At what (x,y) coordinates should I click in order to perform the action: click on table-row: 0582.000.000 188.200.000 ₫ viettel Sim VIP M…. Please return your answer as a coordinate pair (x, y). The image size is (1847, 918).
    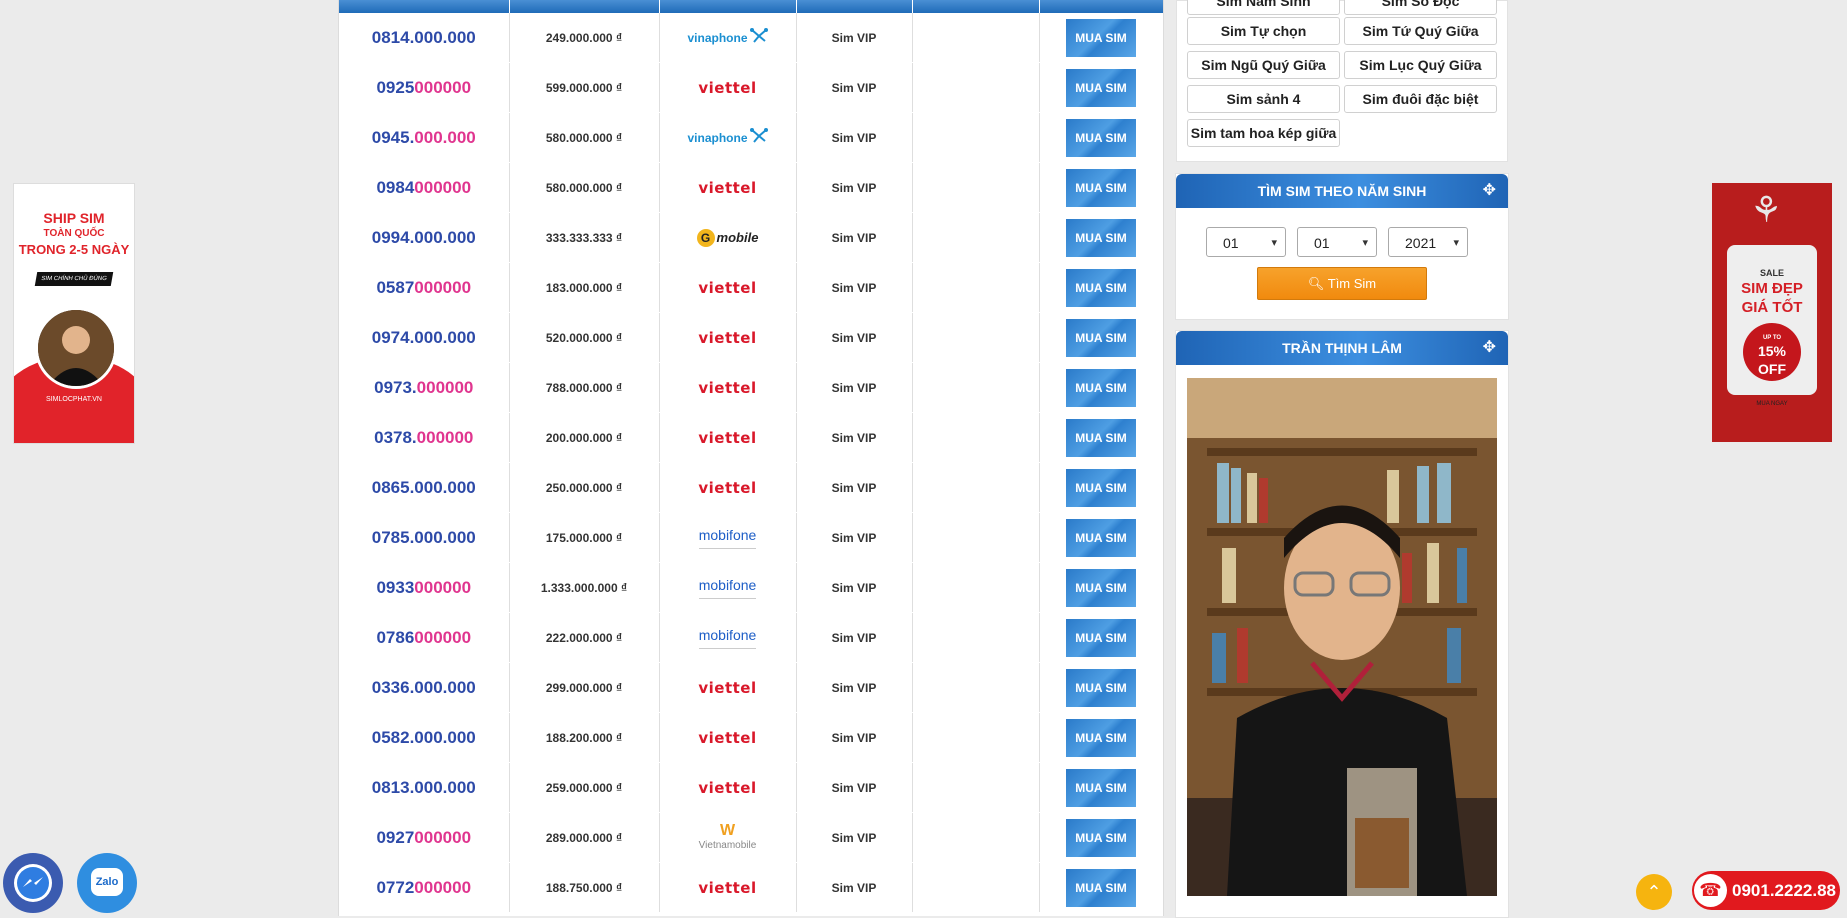
    Looking at the image, I should click on (751, 737).